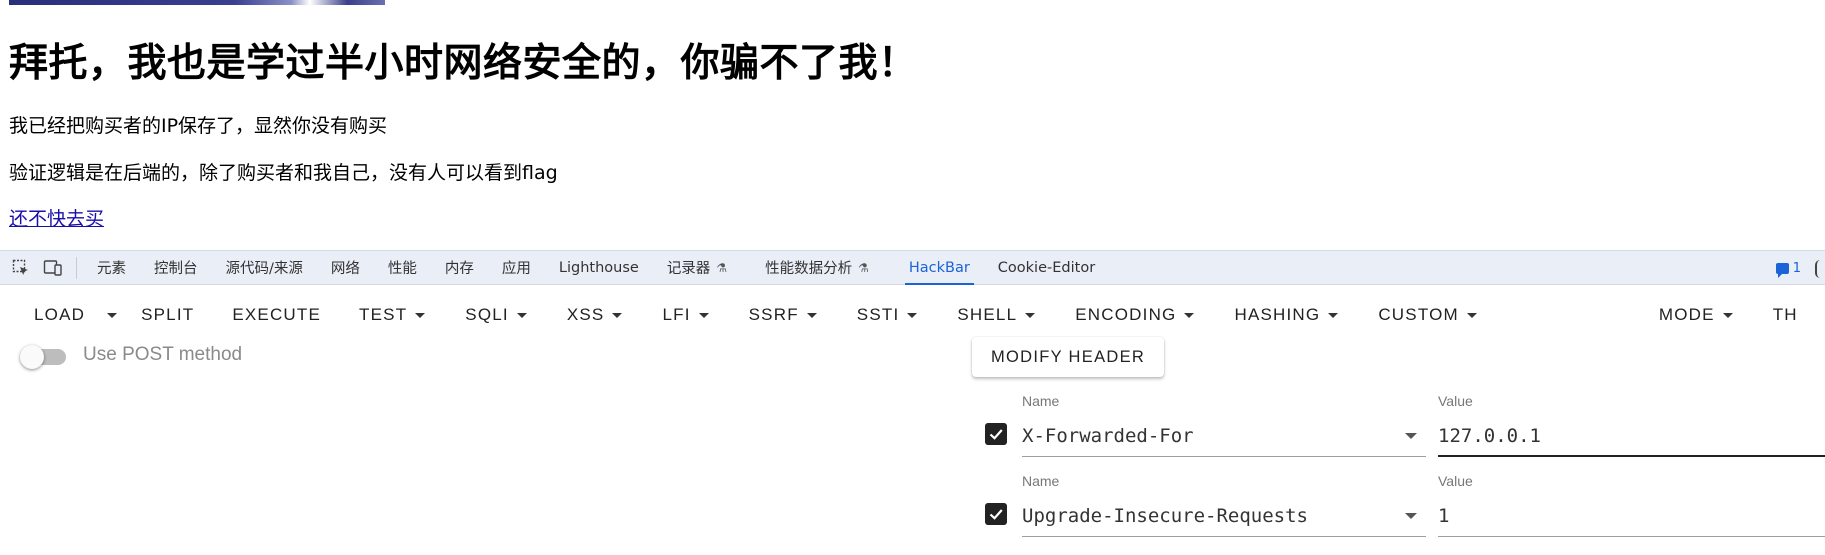 This screenshot has height=555, width=1825. I want to click on page-paragraph-backend: 验证逻辑是在后端的，除了购买者和我自己，没有人可以看到flag, so click(283, 173).